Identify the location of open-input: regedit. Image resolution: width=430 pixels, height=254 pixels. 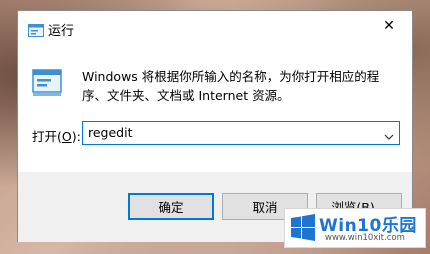
(110, 132).